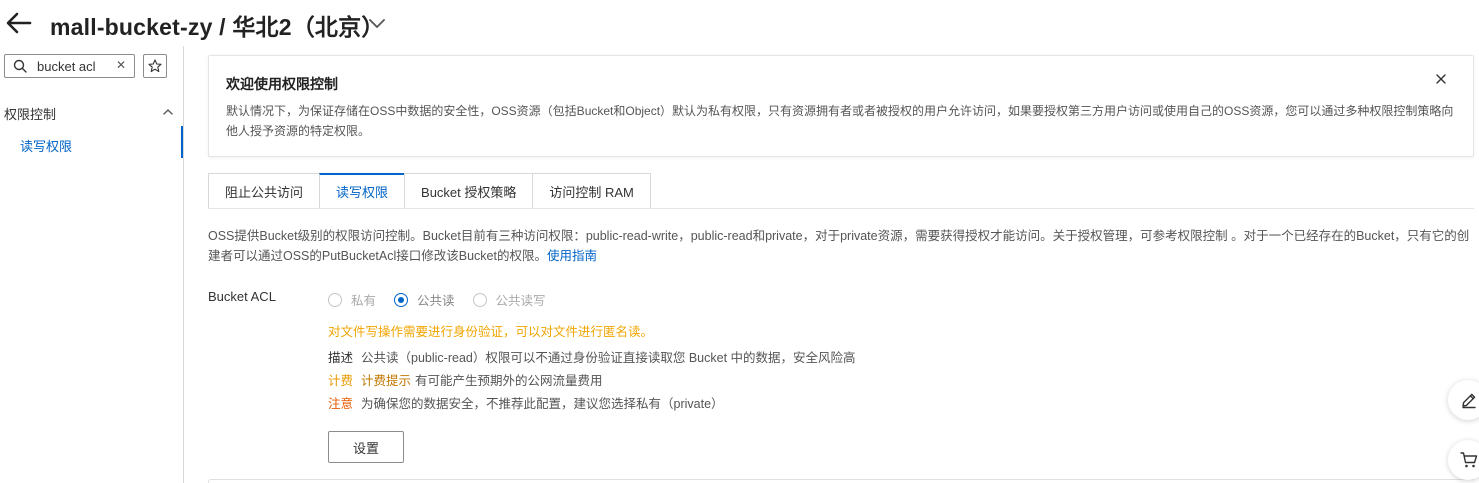 This screenshot has height=483, width=1479. Describe the element at coordinates (509, 381) in the screenshot. I see `info-text-billing: 有可能产生预期外的公网流量费用` at that location.